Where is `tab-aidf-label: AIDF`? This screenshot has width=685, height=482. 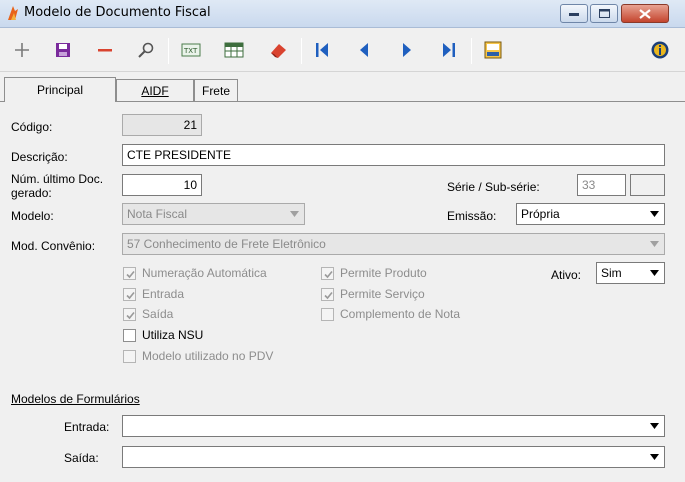
tab-aidf-label: AIDF is located at coordinates (155, 90).